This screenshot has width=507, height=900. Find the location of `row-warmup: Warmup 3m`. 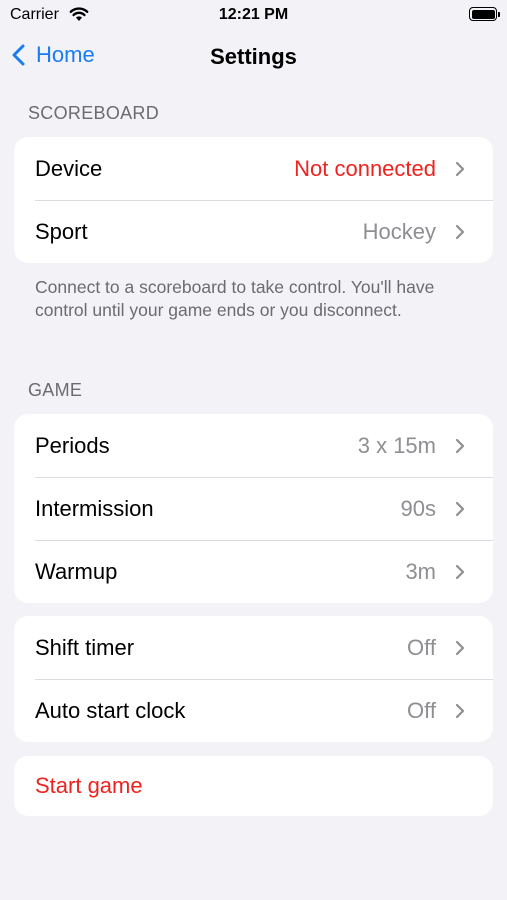

row-warmup: Warmup 3m is located at coordinates (253, 571).